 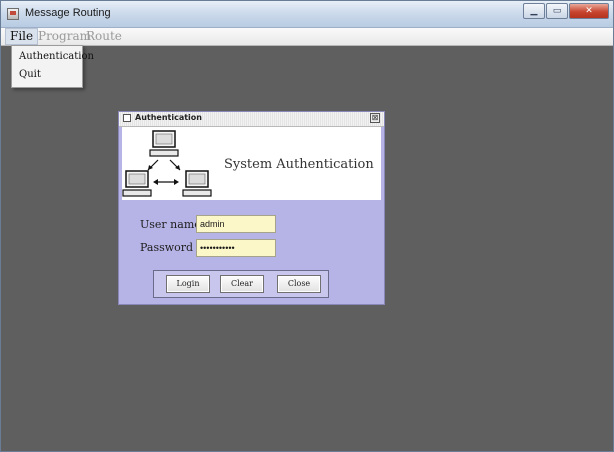 What do you see at coordinates (167, 163) in the screenshot?
I see `network-computers-icon` at bounding box center [167, 163].